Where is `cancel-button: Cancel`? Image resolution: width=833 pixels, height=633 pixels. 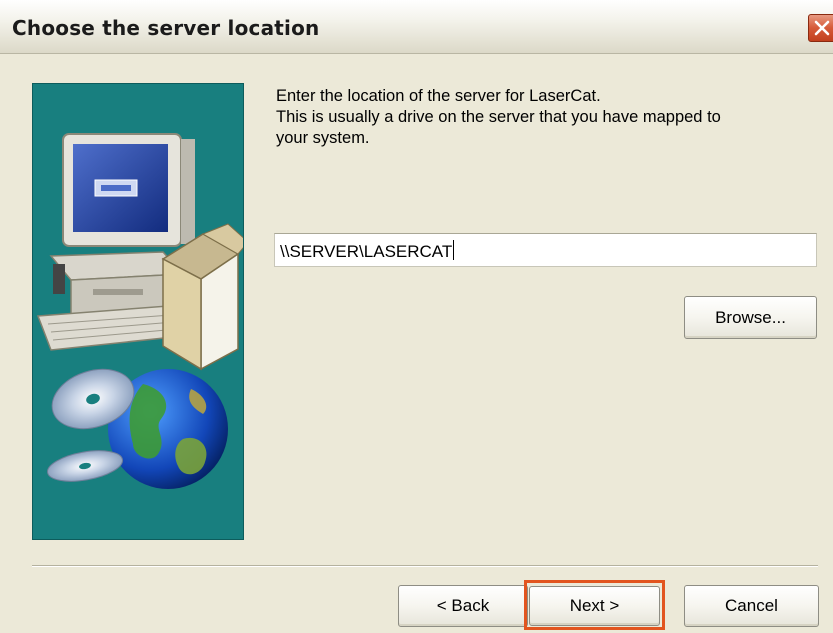 cancel-button: Cancel is located at coordinates (751, 606).